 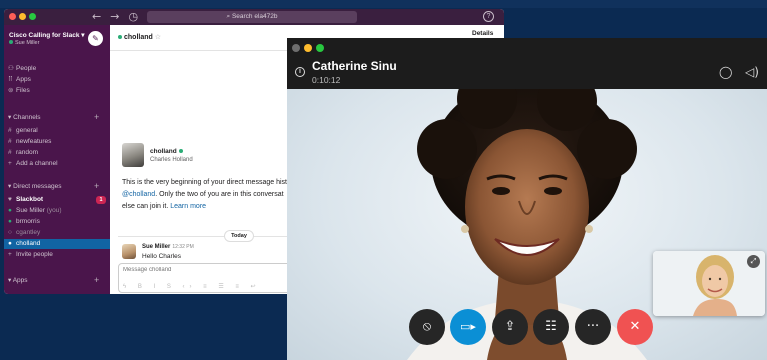 I want to click on sidebar-item-slackbot: ♥ Slackbot 1, so click(x=58, y=200).